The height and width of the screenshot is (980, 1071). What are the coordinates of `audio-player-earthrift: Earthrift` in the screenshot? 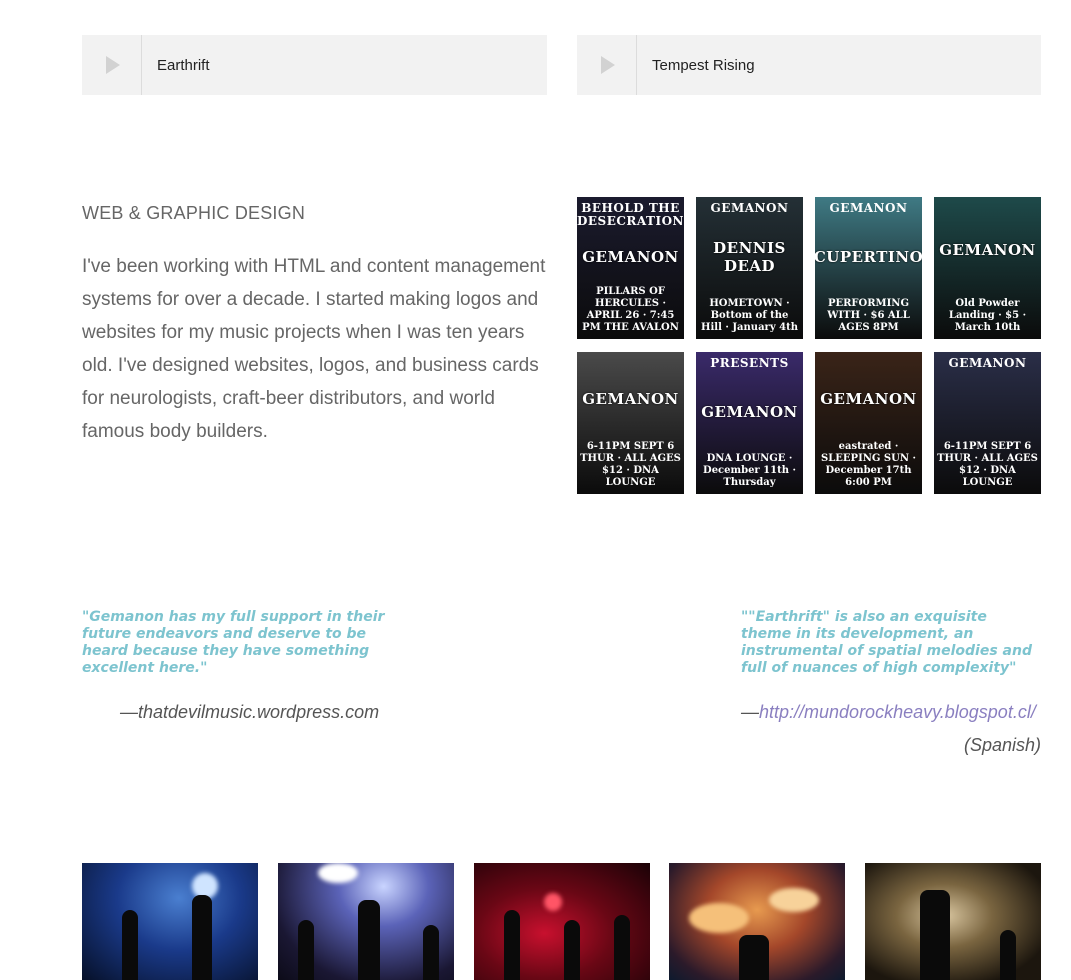 It's located at (314, 65).